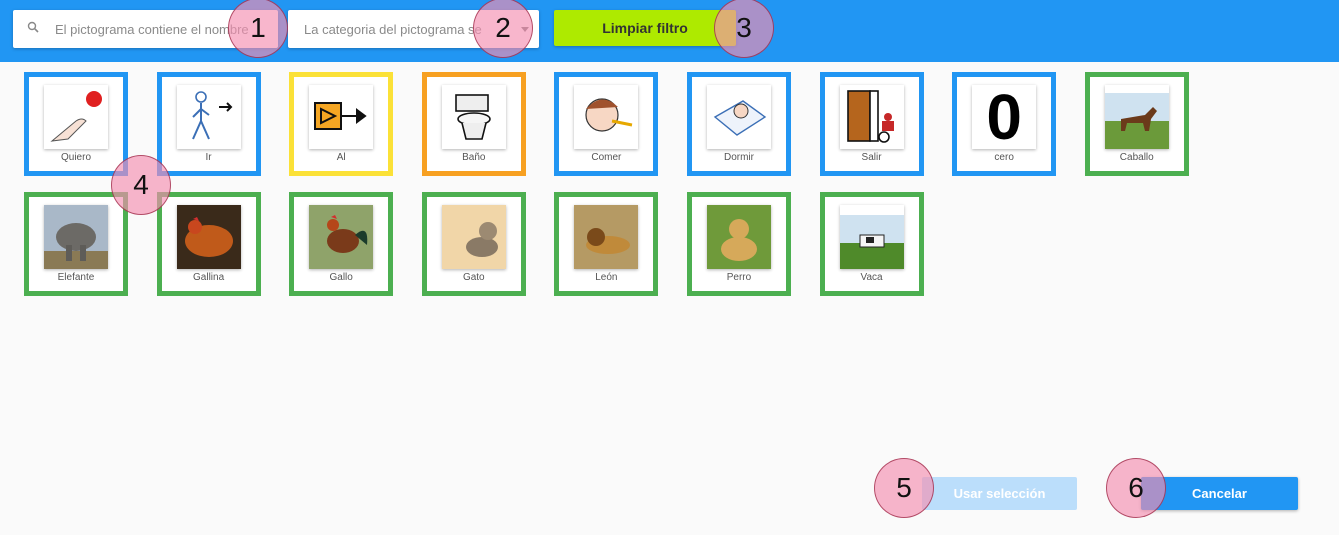 The width and height of the screenshot is (1339, 535). I want to click on pictogram-label: Gato, so click(473, 277).